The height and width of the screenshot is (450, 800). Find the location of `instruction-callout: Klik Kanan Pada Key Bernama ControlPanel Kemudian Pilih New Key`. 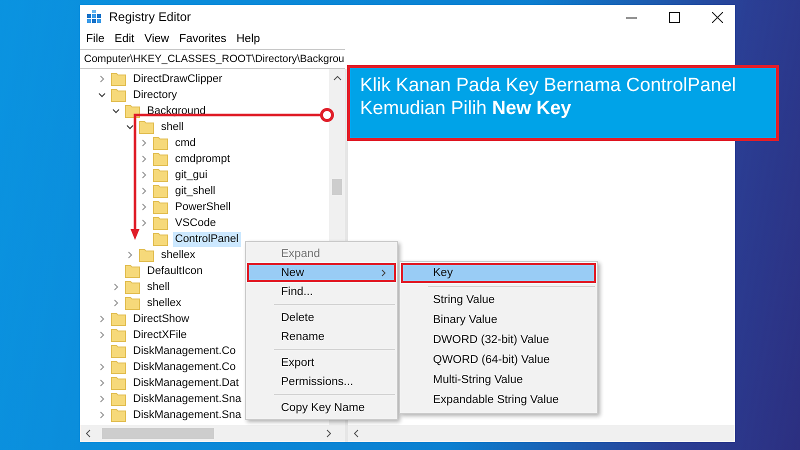

instruction-callout: Klik Kanan Pada Key Bernama ControlPanel Kemudian Pilih New Key is located at coordinates (563, 103).